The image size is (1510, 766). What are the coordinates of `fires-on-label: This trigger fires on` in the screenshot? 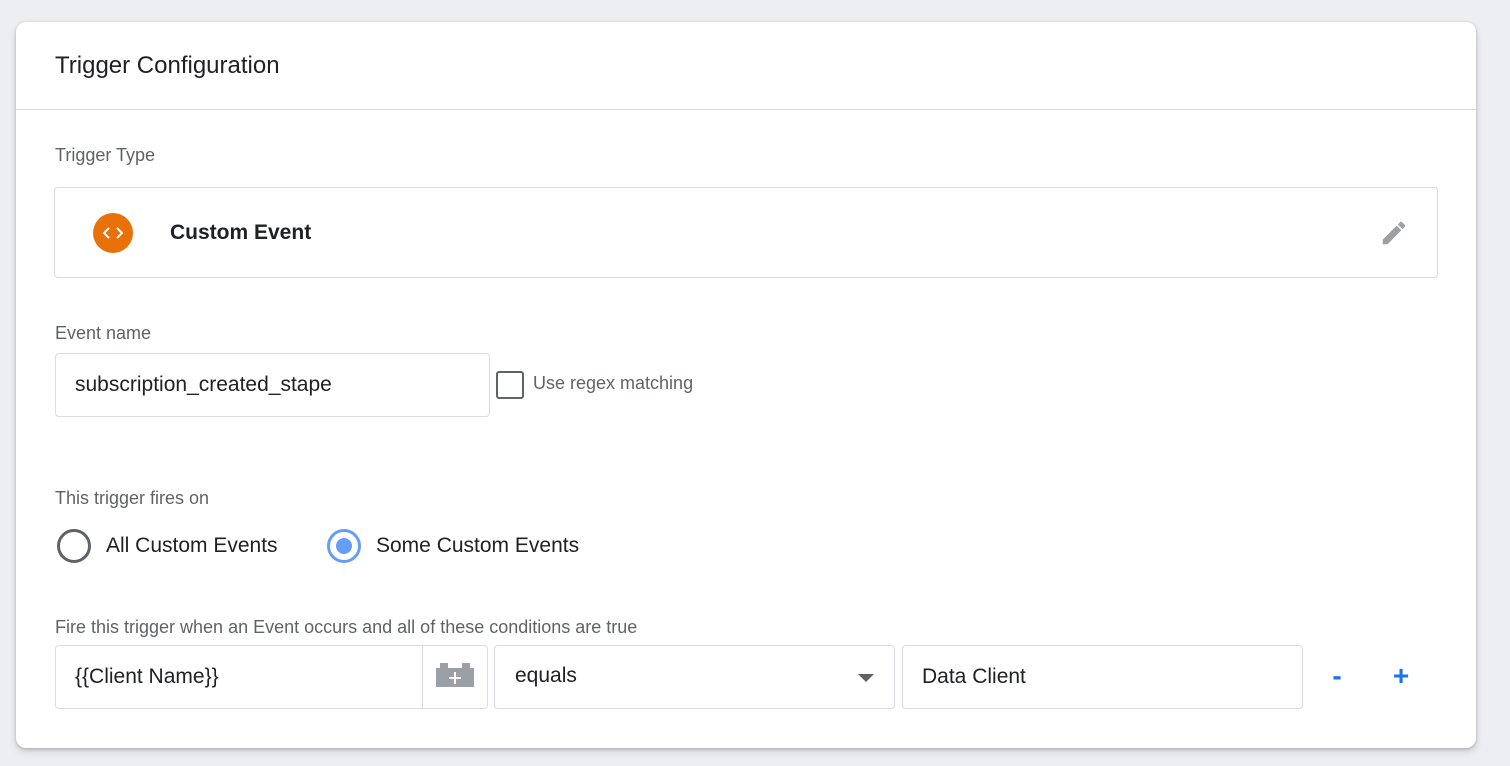 It's located at (132, 498).